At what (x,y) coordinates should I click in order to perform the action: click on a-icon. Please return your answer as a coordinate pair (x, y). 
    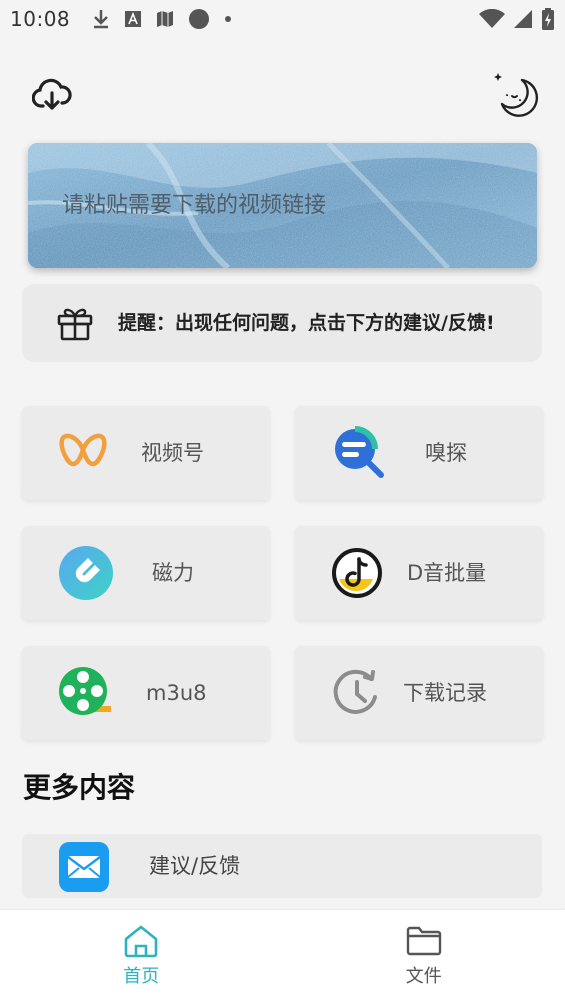
    Looking at the image, I should click on (133, 19).